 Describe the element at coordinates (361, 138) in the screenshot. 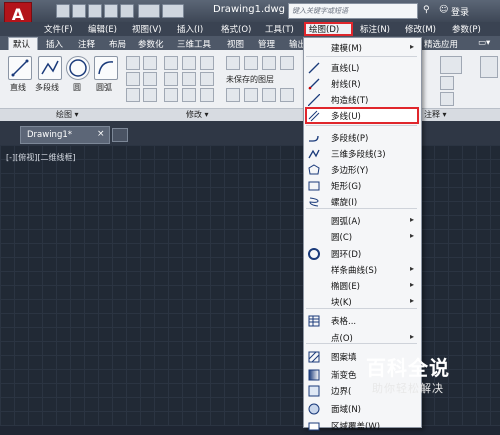

I see `menu-item: 多段线(P)` at that location.